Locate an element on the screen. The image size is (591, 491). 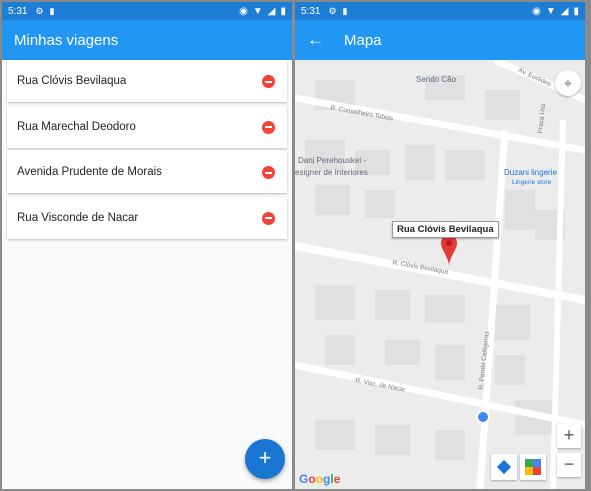
trip-item: Rua Marechal Deodoro is located at coordinates (147, 126).